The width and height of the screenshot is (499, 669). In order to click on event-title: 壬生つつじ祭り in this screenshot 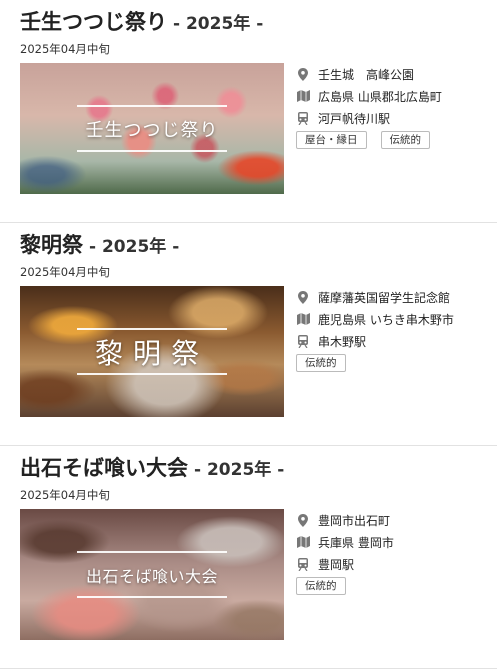, I will do `click(93, 22)`.